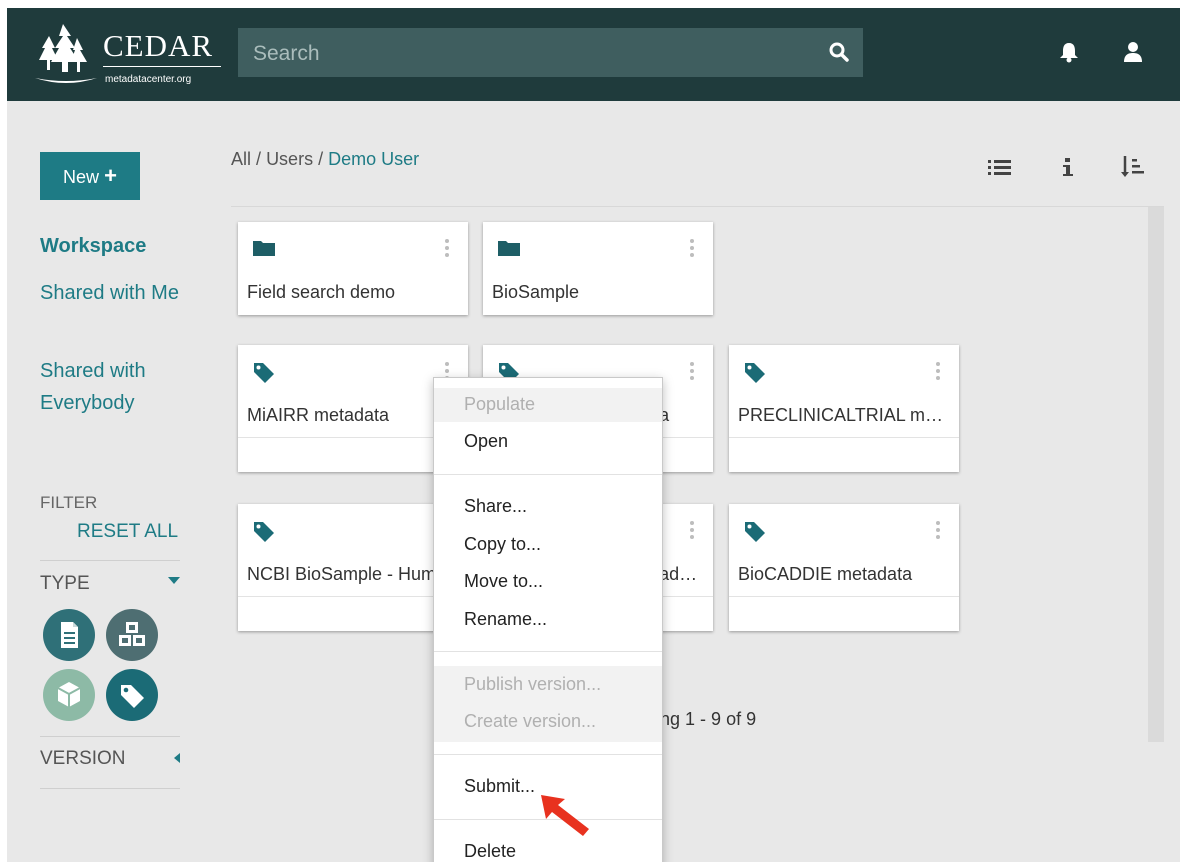 This screenshot has width=1187, height=862. I want to click on document-icon, so click(69, 635).